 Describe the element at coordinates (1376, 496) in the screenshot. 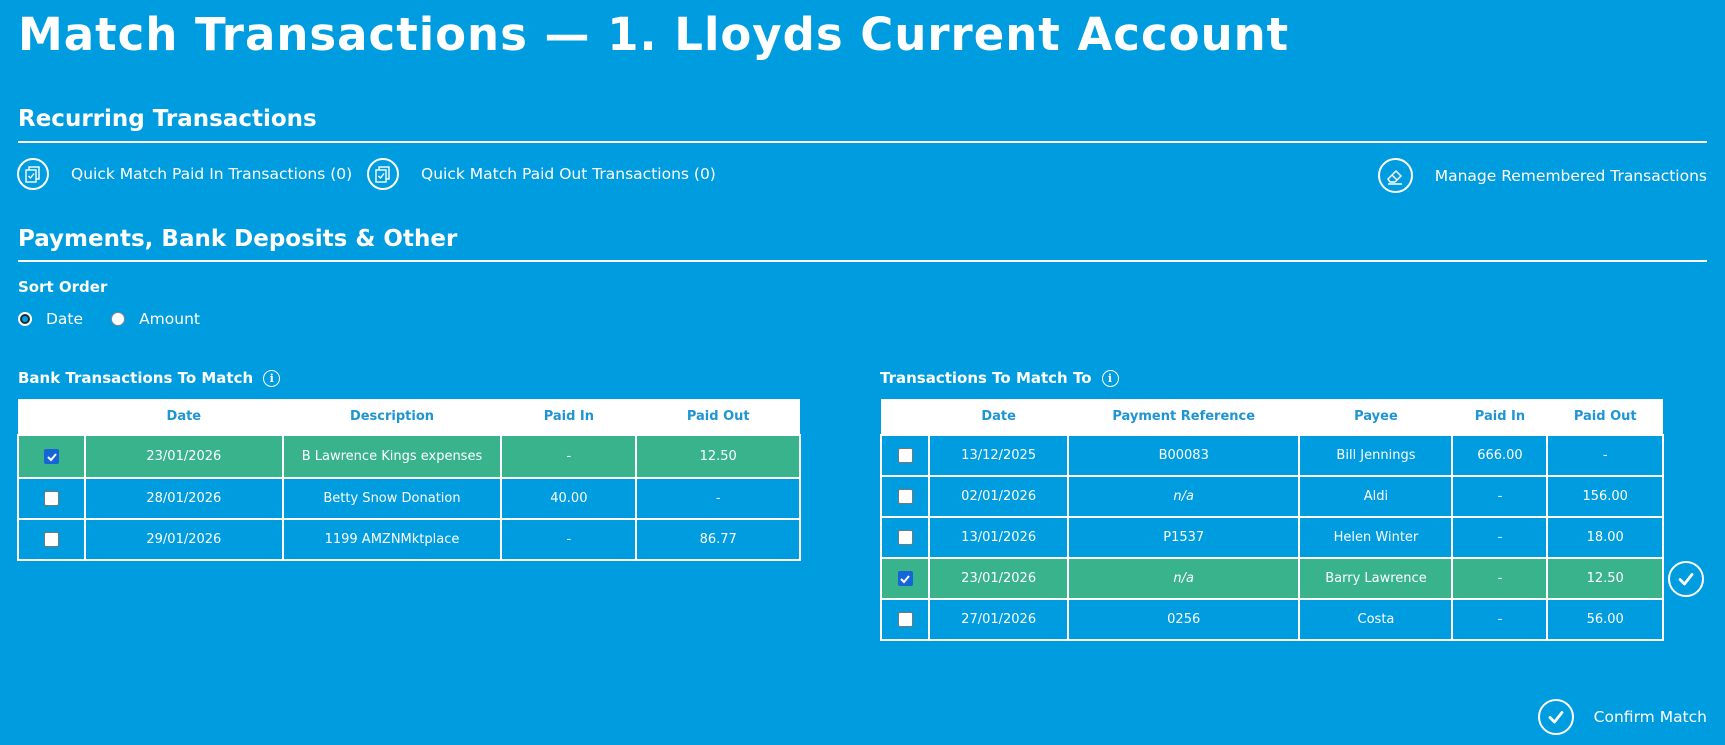

I see `row-payee: Aldi` at that location.